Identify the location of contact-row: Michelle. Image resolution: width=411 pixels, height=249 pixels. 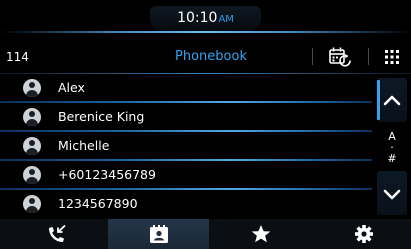
(186, 146).